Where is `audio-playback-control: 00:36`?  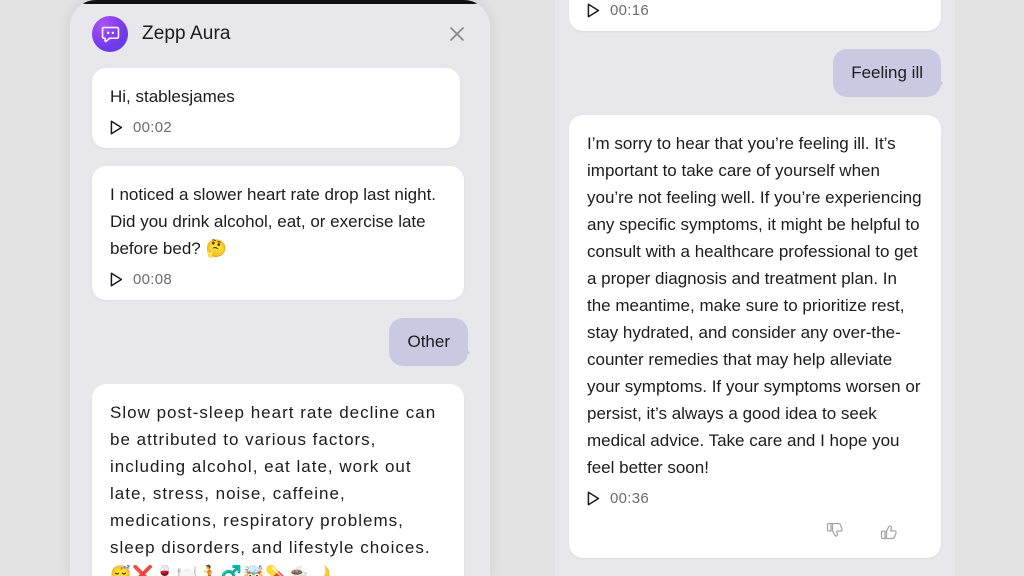
audio-playback-control: 00:36 is located at coordinates (755, 498).